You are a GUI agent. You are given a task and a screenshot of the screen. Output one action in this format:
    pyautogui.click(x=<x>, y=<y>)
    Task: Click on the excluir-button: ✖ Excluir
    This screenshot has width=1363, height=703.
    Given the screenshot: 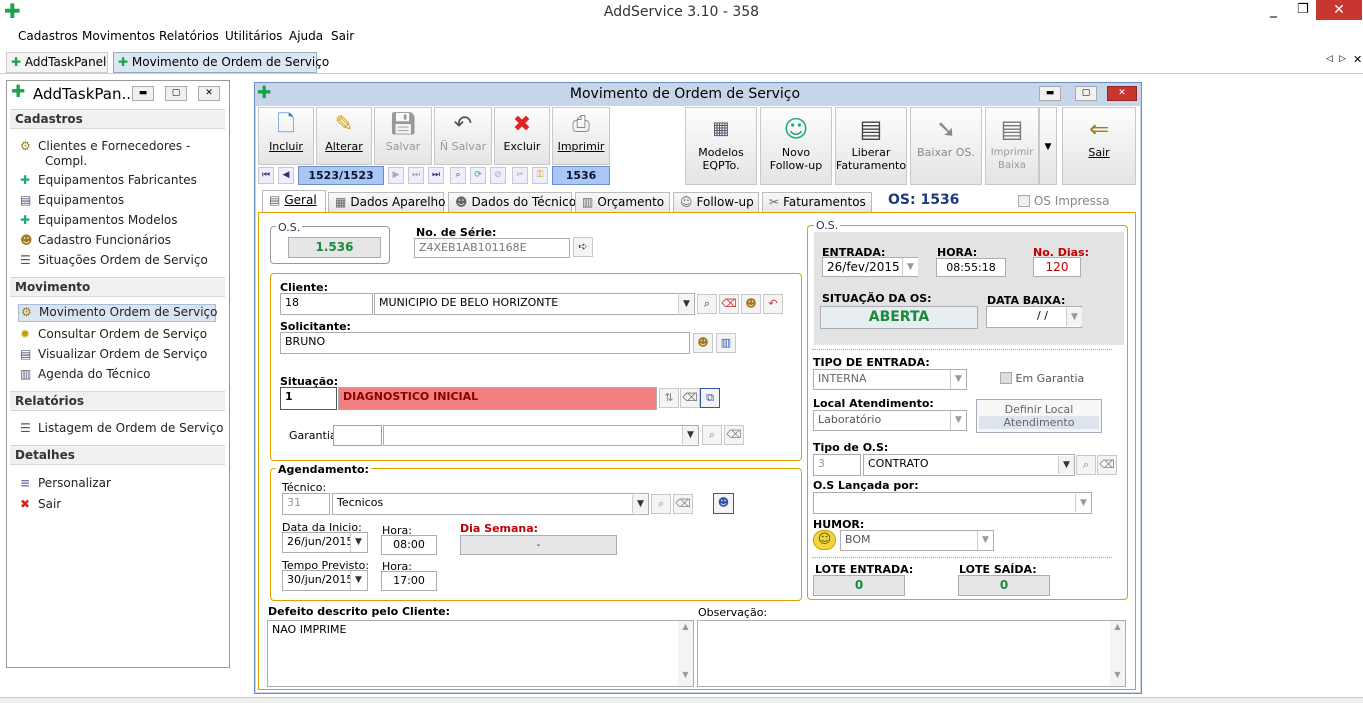 What is the action you would take?
    pyautogui.click(x=522, y=136)
    